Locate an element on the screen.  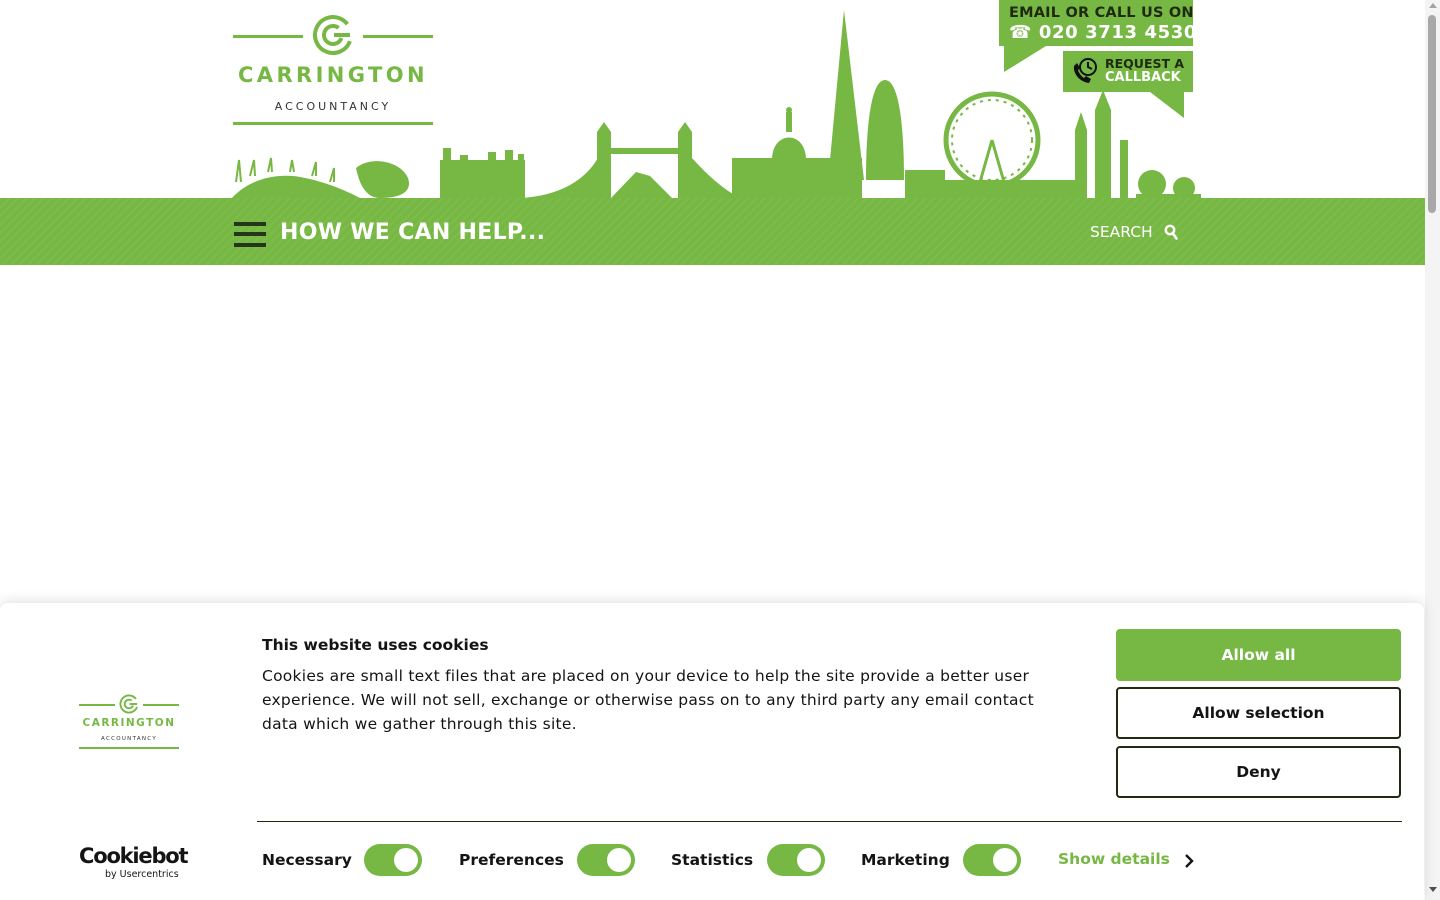
cb-logo-underline is located at coordinates (129, 748).